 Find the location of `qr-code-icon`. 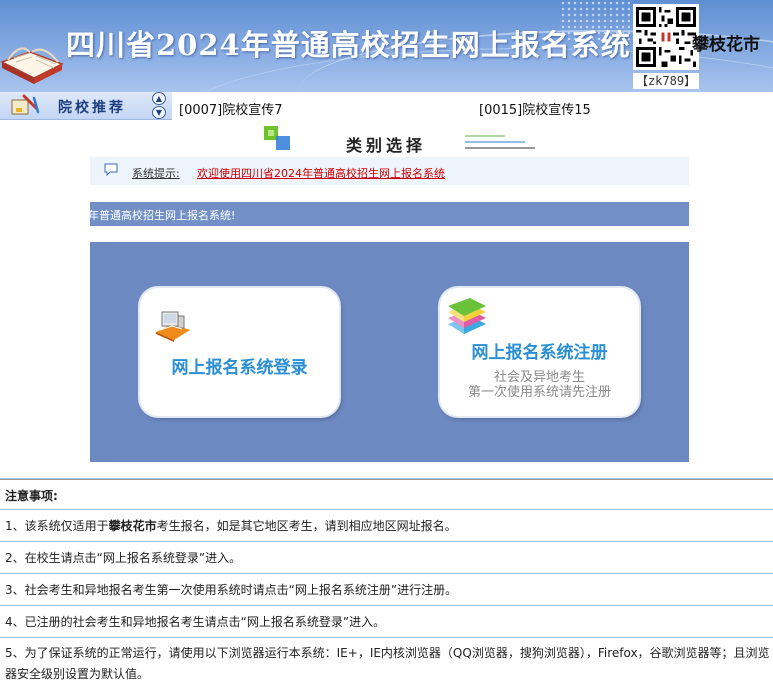

qr-code-icon is located at coordinates (666, 37).